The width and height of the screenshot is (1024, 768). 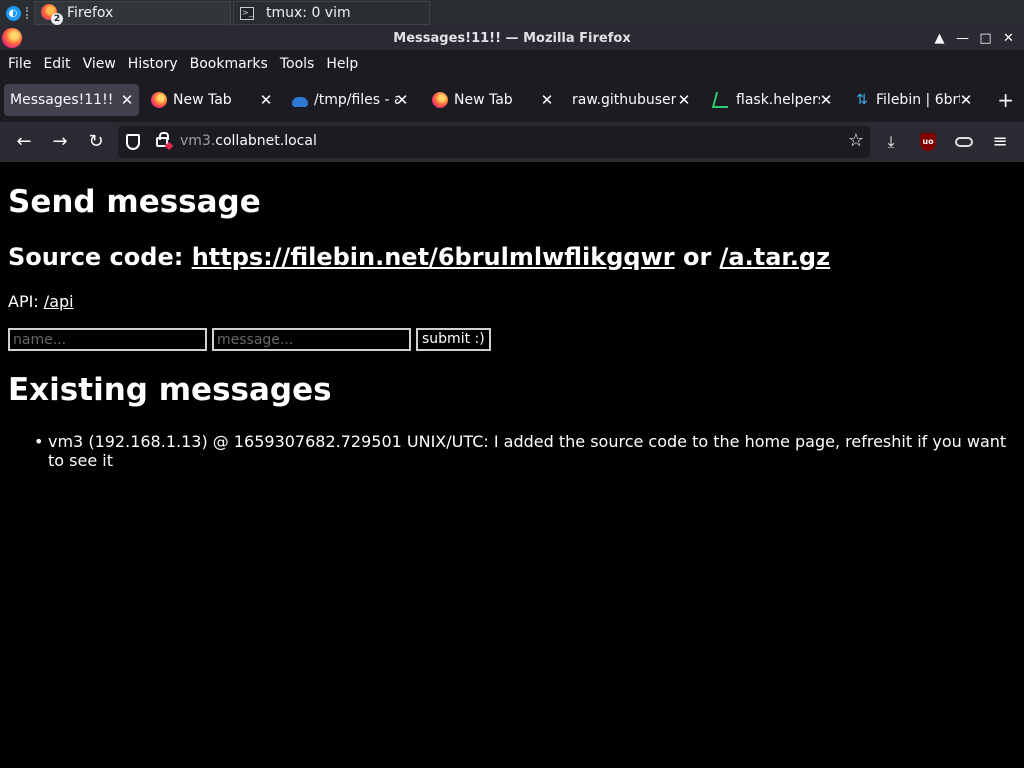 I want to click on tarball-link: /a.tar.gz, so click(x=775, y=257).